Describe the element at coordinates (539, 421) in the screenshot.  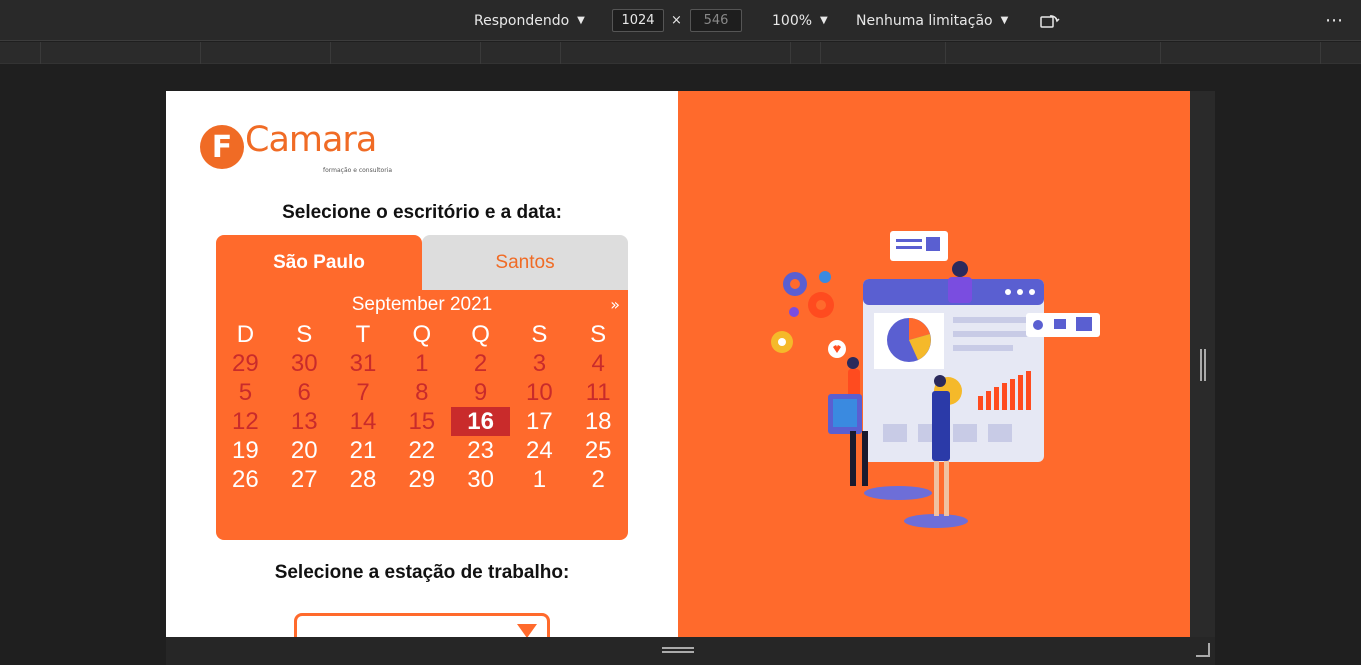
I see `calendar-day: 17` at that location.